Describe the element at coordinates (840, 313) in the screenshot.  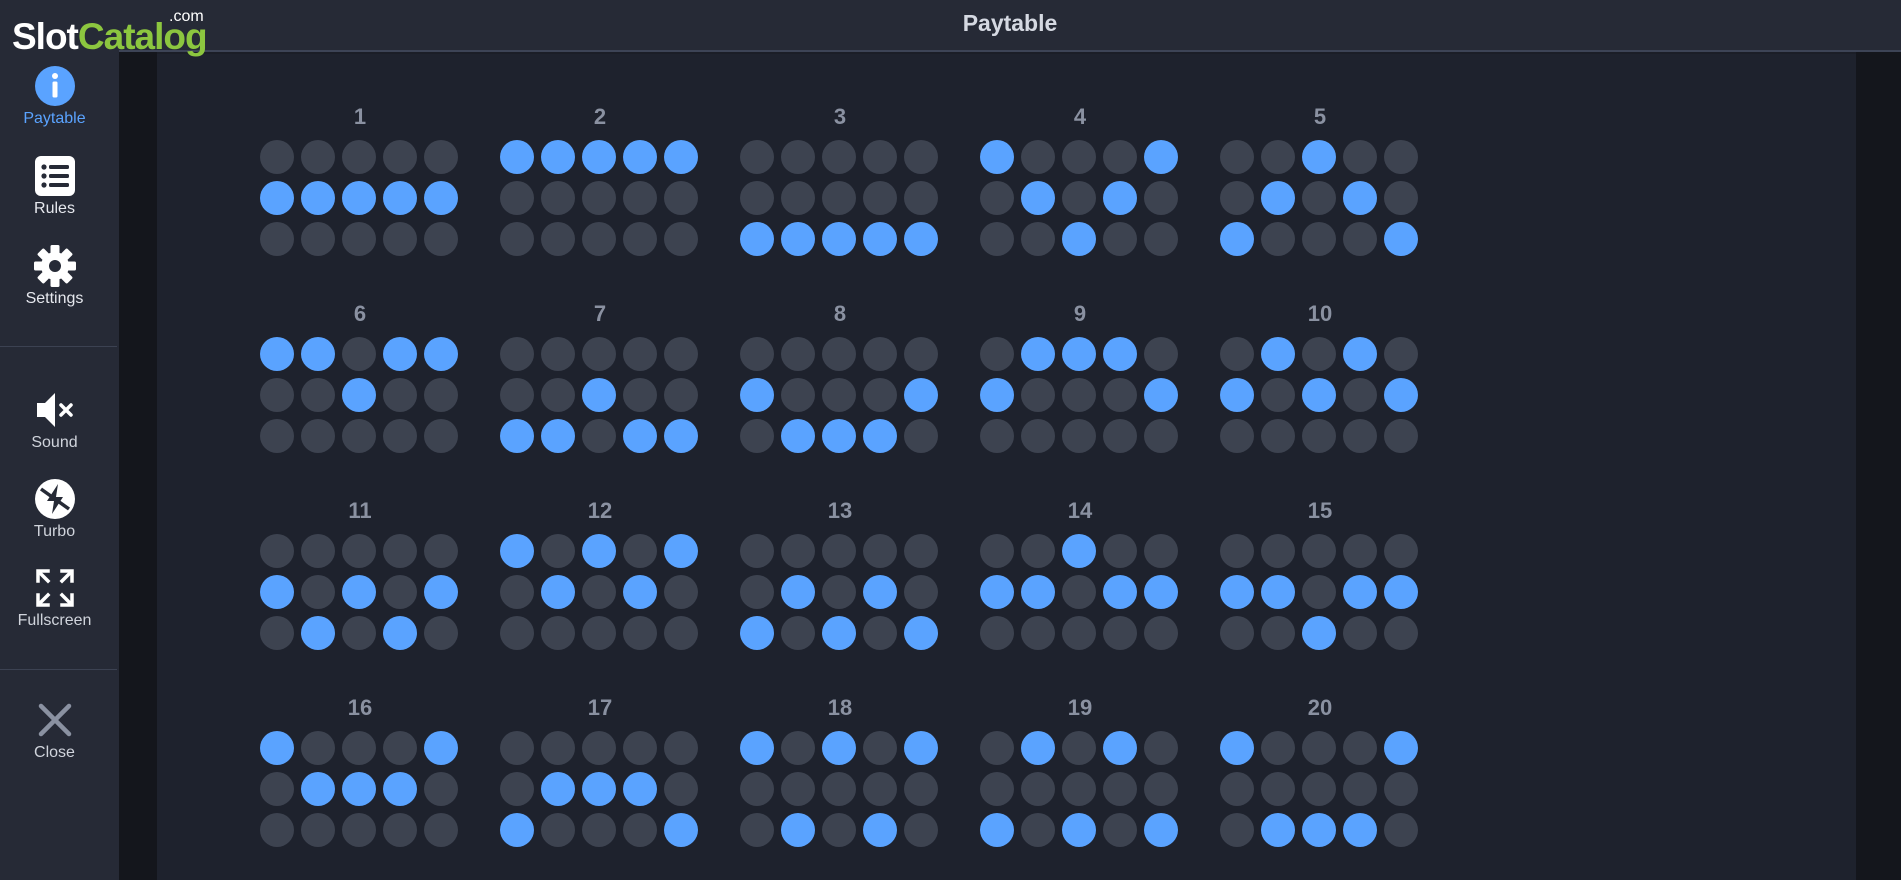
I see `payline-number: 8` at that location.